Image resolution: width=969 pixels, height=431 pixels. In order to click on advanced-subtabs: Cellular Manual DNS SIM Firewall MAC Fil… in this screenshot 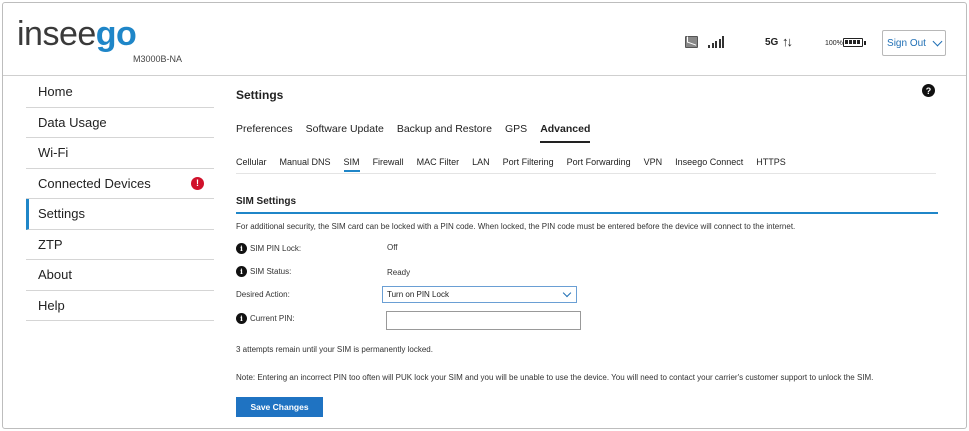, I will do `click(511, 164)`.